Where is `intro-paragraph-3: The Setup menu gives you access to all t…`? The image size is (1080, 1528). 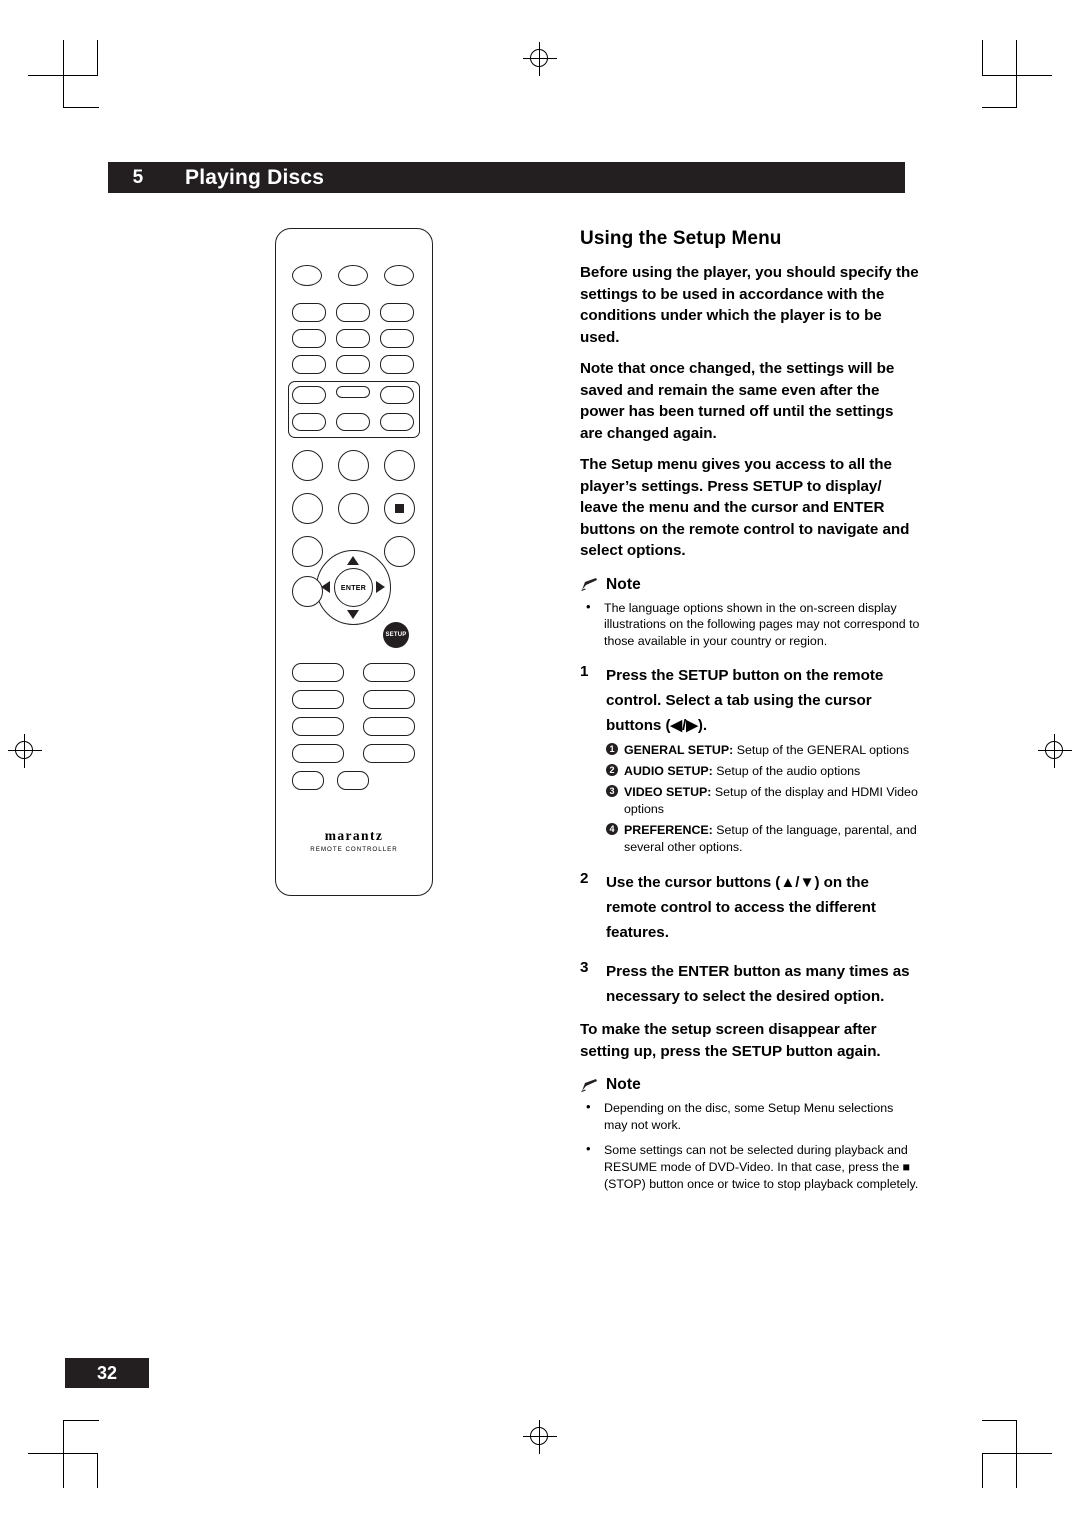
intro-paragraph-3: The Setup menu gives you access to all t… is located at coordinates (745, 507).